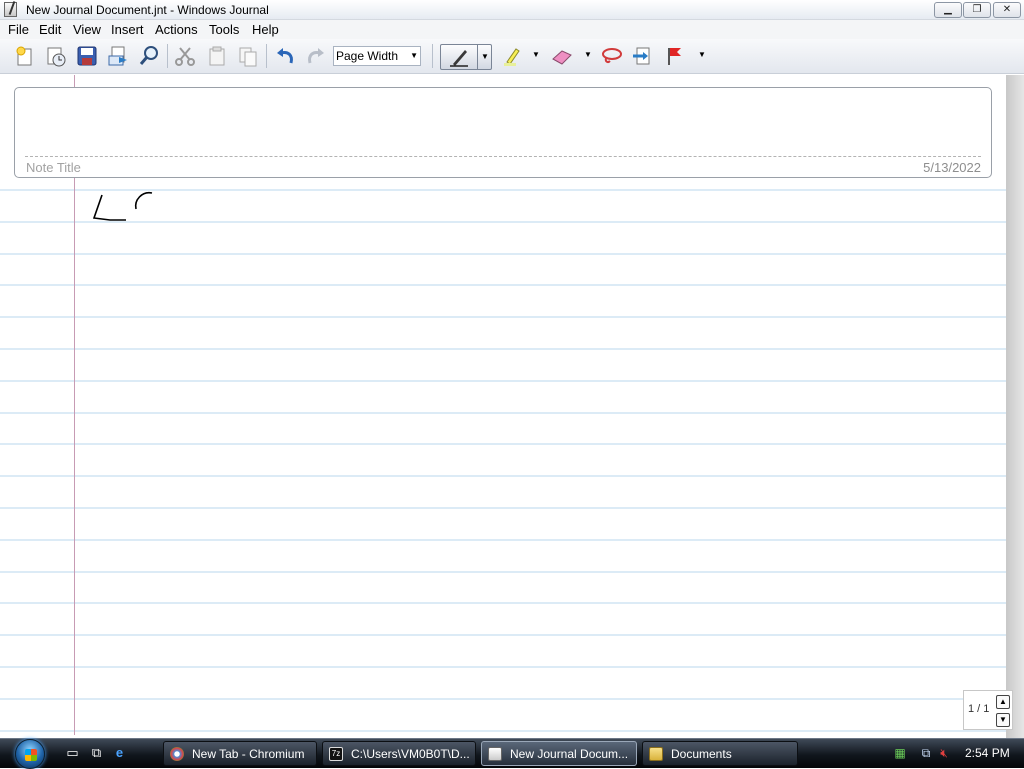 This screenshot has height=769, width=1024. What do you see at coordinates (87, 29) in the screenshot?
I see `menu-view: View` at bounding box center [87, 29].